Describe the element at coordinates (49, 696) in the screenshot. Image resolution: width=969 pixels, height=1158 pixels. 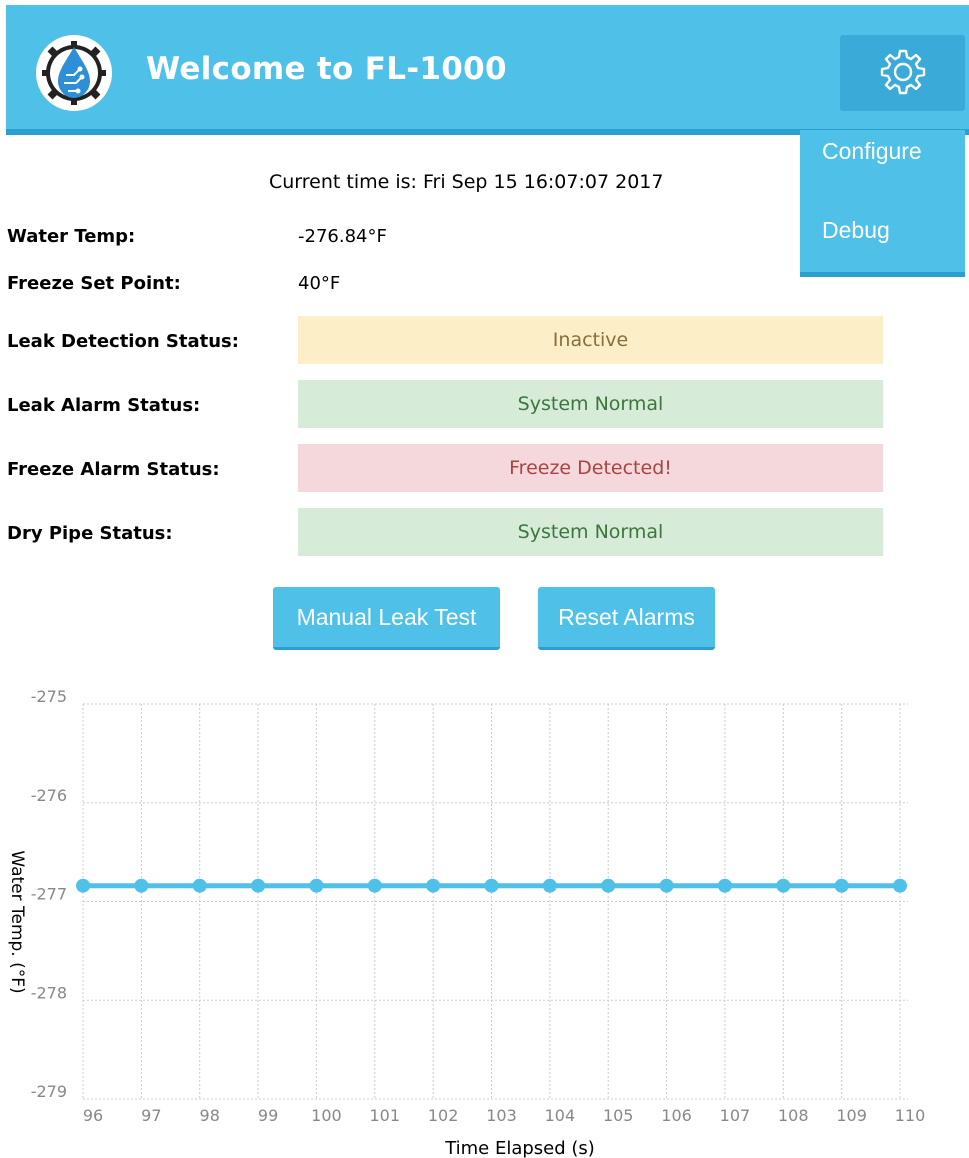
I see `y-tick-label: -275` at that location.